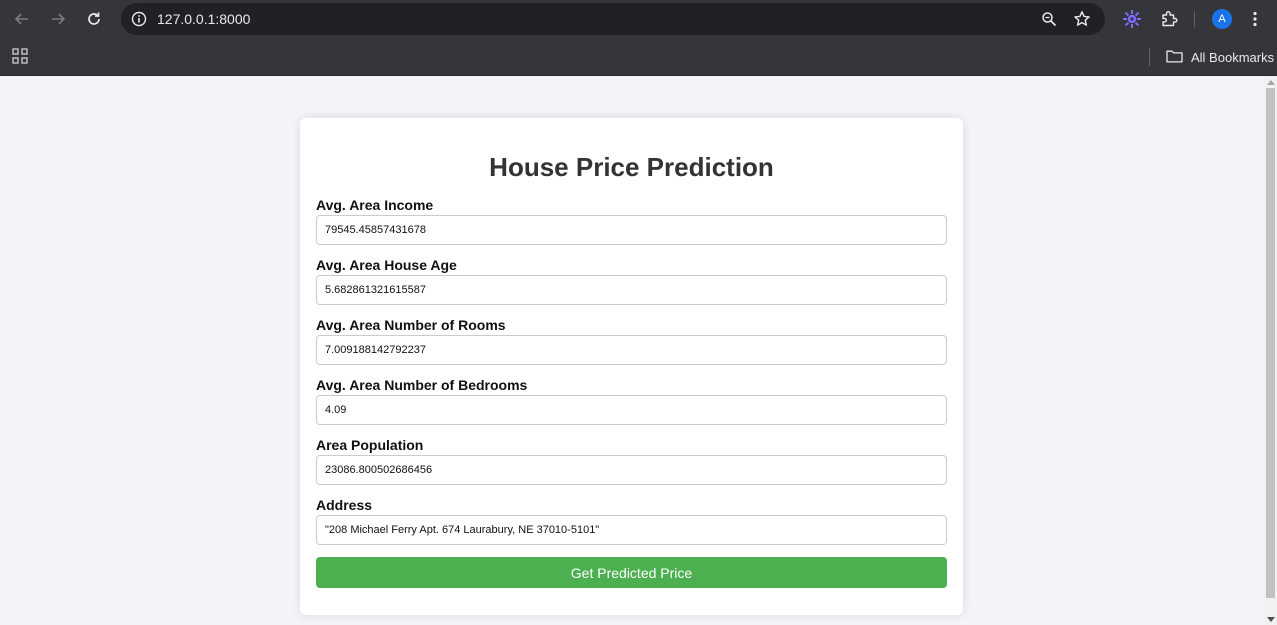 The width and height of the screenshot is (1277, 625). What do you see at coordinates (638, 57) in the screenshot?
I see `bookmarks-bar: All Bookmarks` at bounding box center [638, 57].